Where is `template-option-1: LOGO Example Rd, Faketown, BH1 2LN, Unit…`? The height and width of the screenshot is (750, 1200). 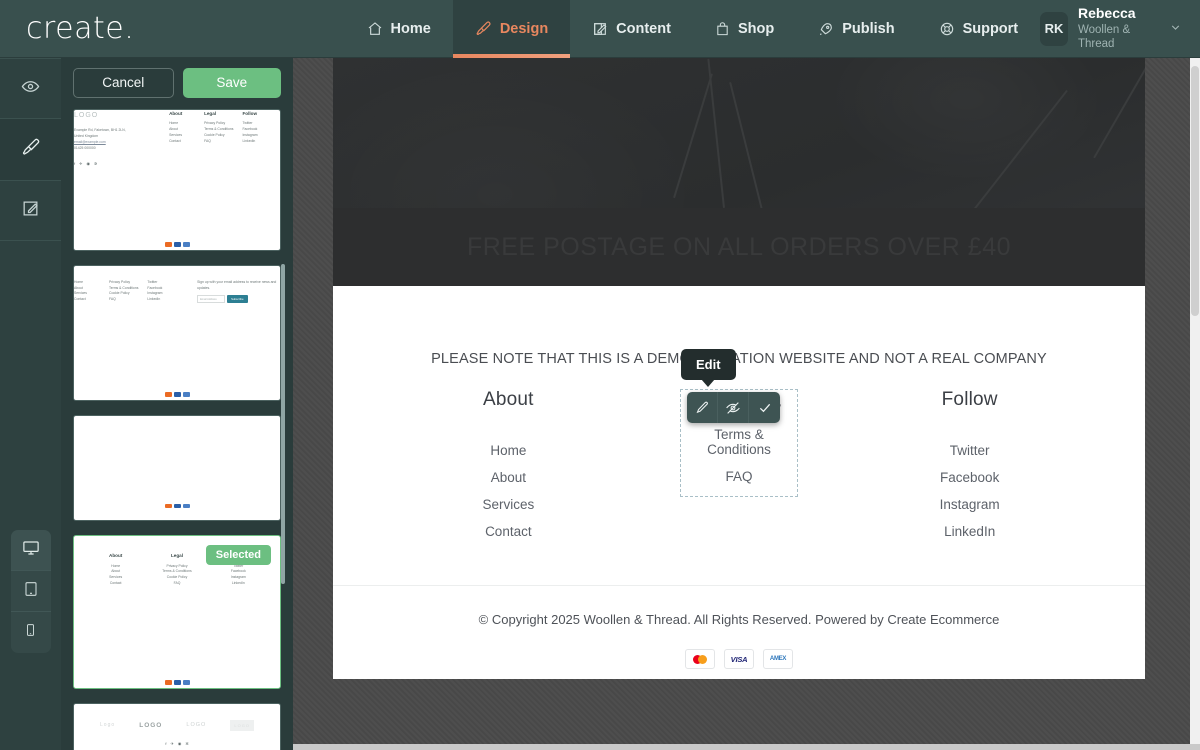 template-option-1: LOGO Example Rd, Faketown, BH1 2LN, Unit… is located at coordinates (177, 180).